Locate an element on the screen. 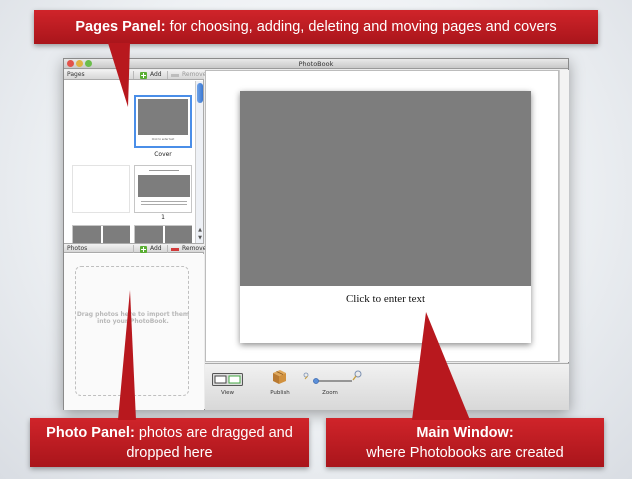 The height and width of the screenshot is (479, 632). callout-title: Main Window: is located at coordinates (465, 433).